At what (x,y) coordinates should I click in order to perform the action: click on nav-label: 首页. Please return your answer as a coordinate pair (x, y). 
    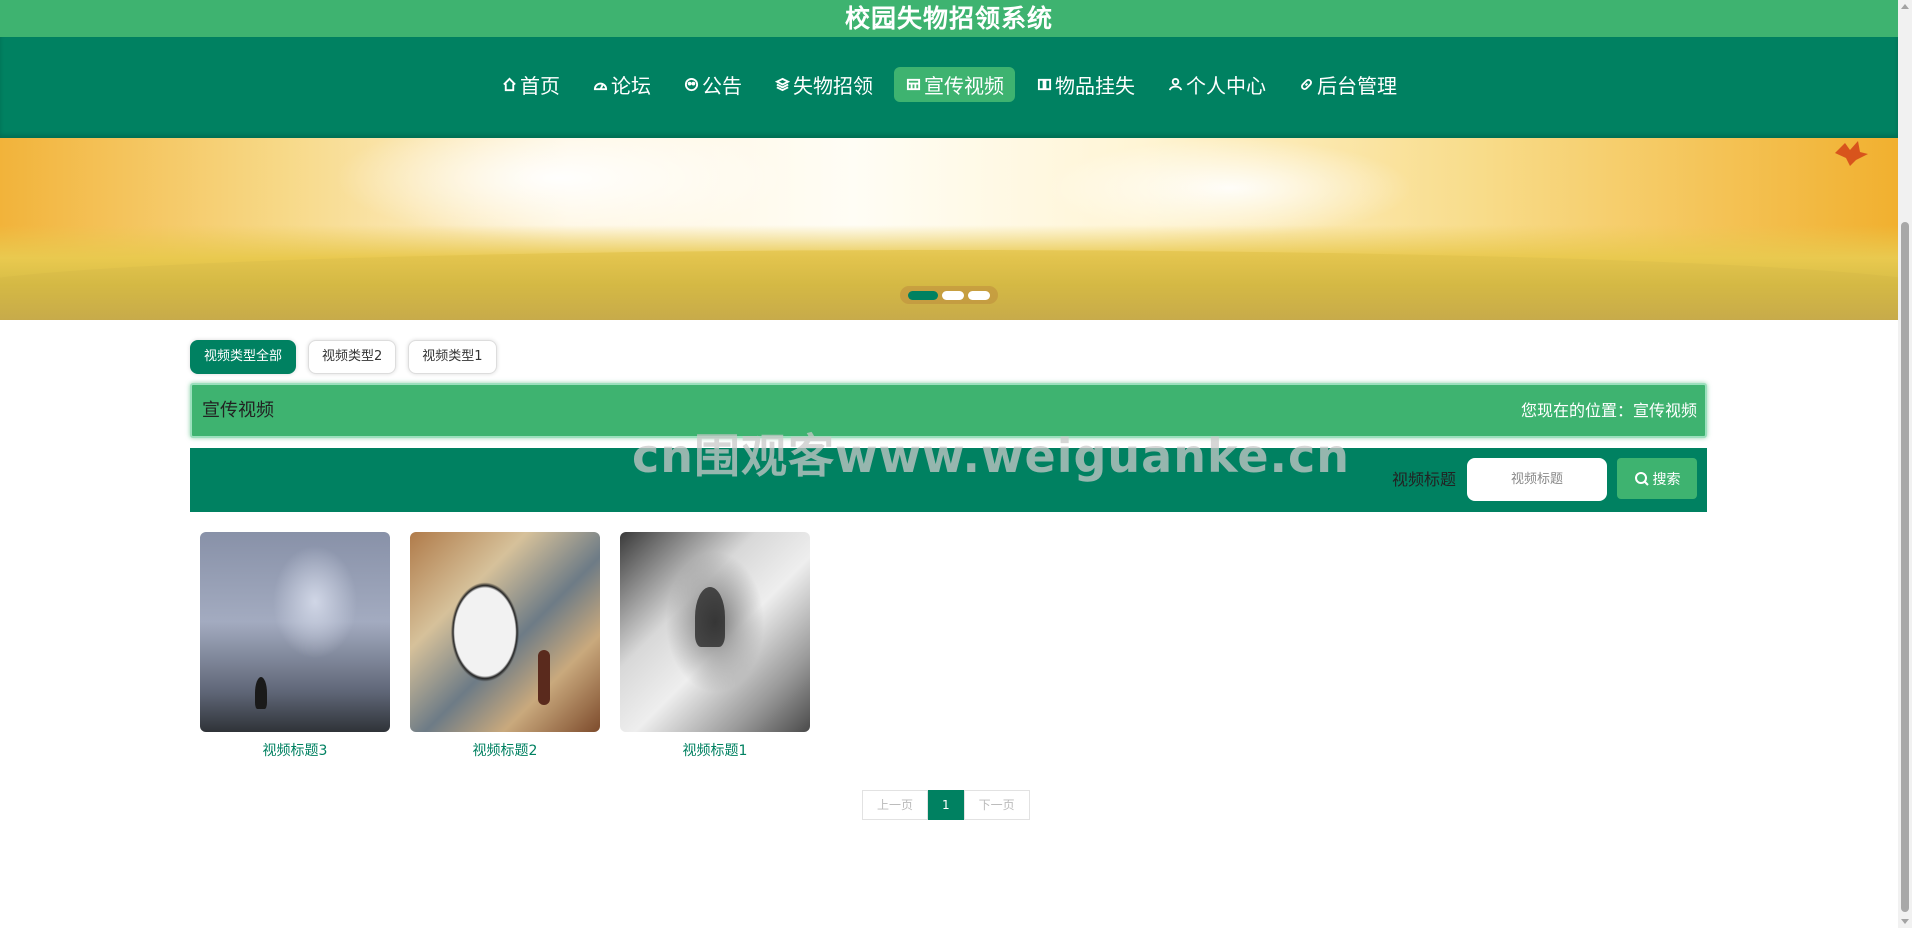
    Looking at the image, I should click on (540, 86).